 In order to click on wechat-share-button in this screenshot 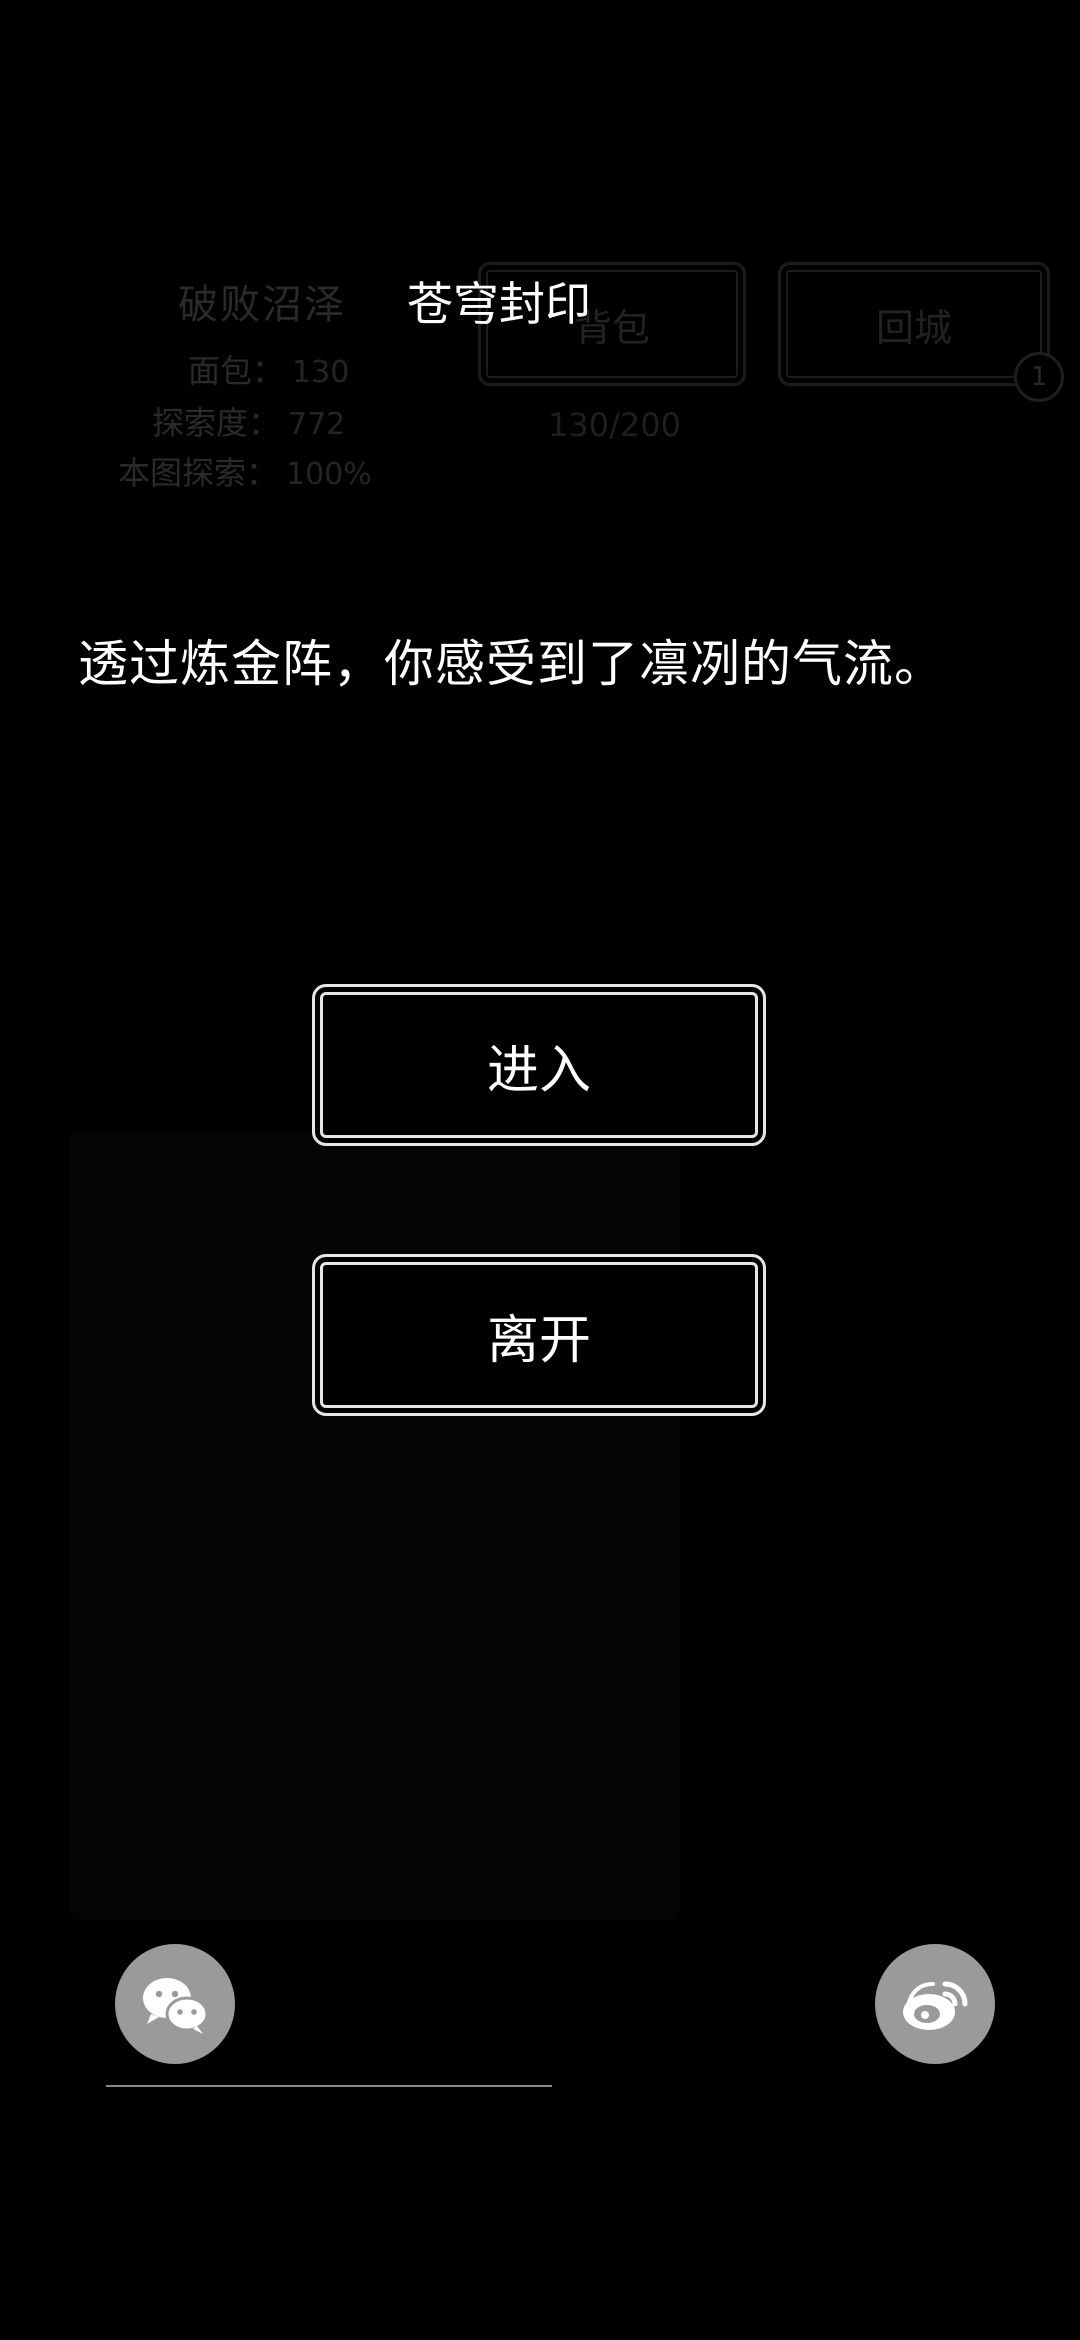, I will do `click(175, 2004)`.